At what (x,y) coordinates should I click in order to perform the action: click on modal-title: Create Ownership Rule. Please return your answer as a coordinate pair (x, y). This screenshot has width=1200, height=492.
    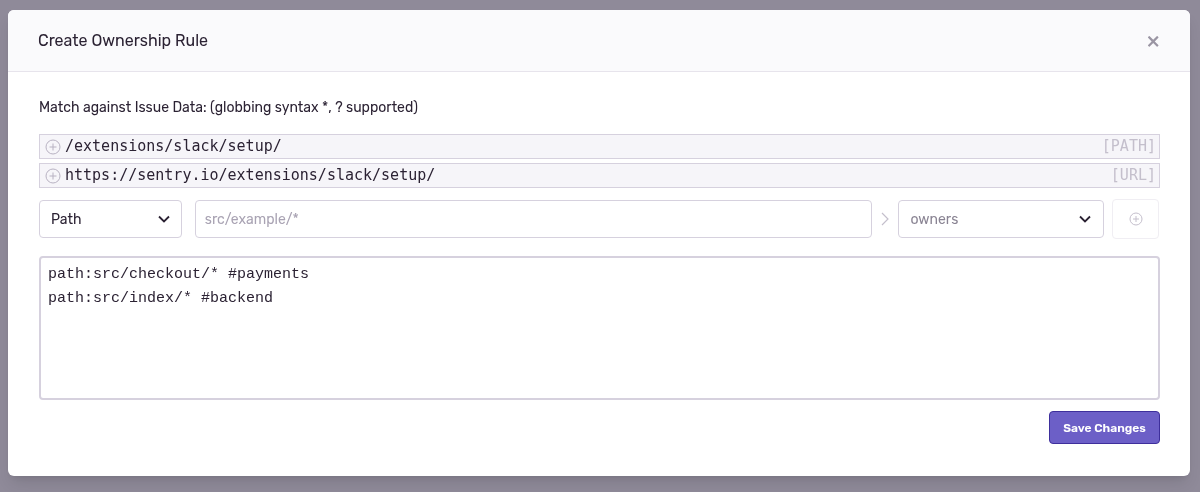
    Looking at the image, I should click on (123, 40).